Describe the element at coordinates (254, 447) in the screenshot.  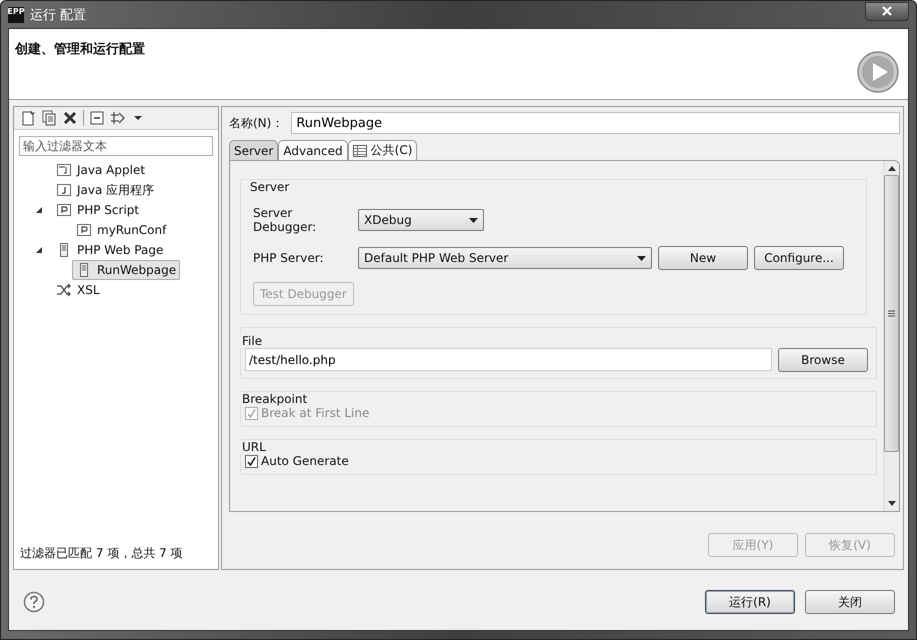
I see `group-title: URL` at that location.